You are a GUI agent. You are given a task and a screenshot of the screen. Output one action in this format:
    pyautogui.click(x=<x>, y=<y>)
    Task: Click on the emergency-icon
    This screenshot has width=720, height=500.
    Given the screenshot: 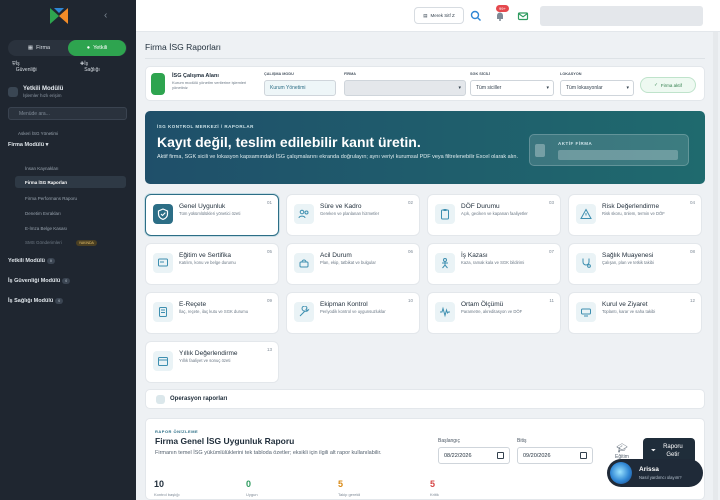 What is the action you would take?
    pyautogui.click(x=304, y=263)
    